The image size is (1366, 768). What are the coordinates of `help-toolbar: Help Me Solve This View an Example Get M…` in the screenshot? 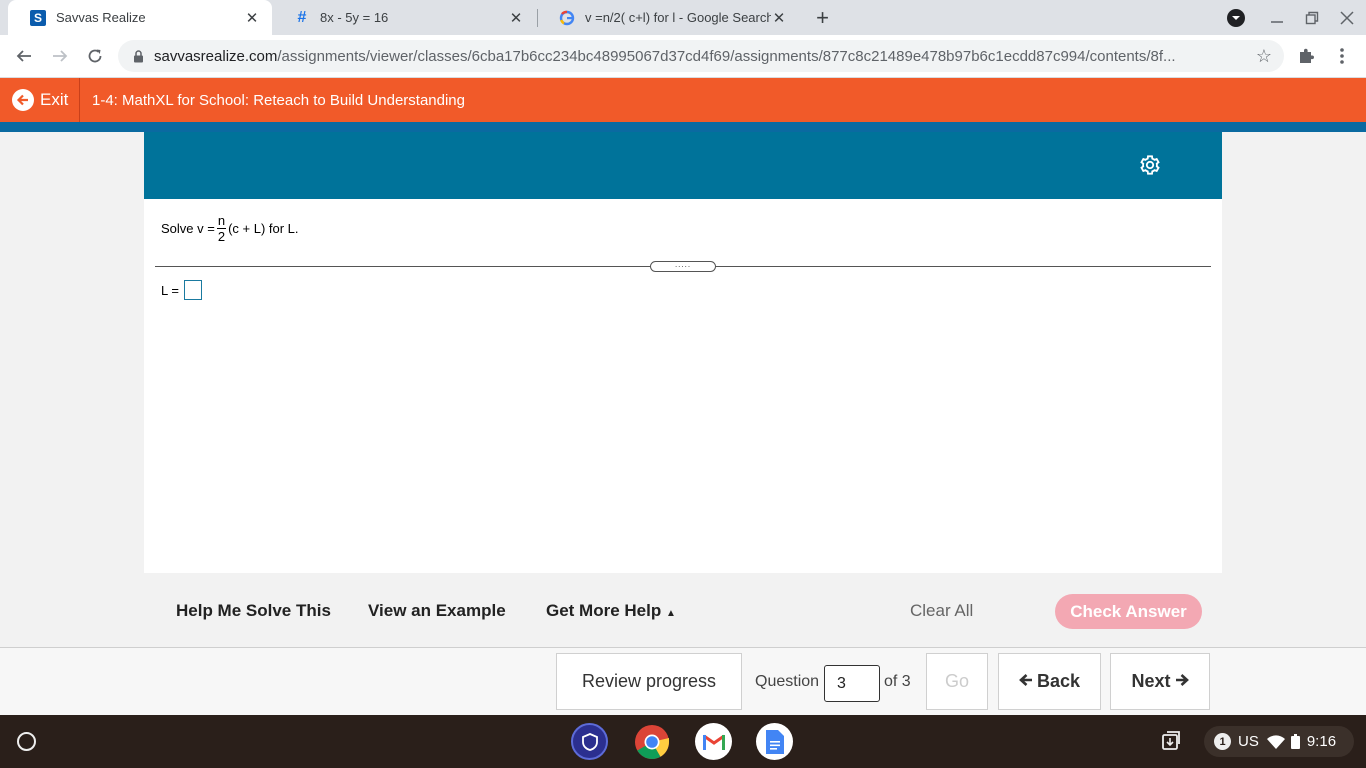 It's located at (683, 610).